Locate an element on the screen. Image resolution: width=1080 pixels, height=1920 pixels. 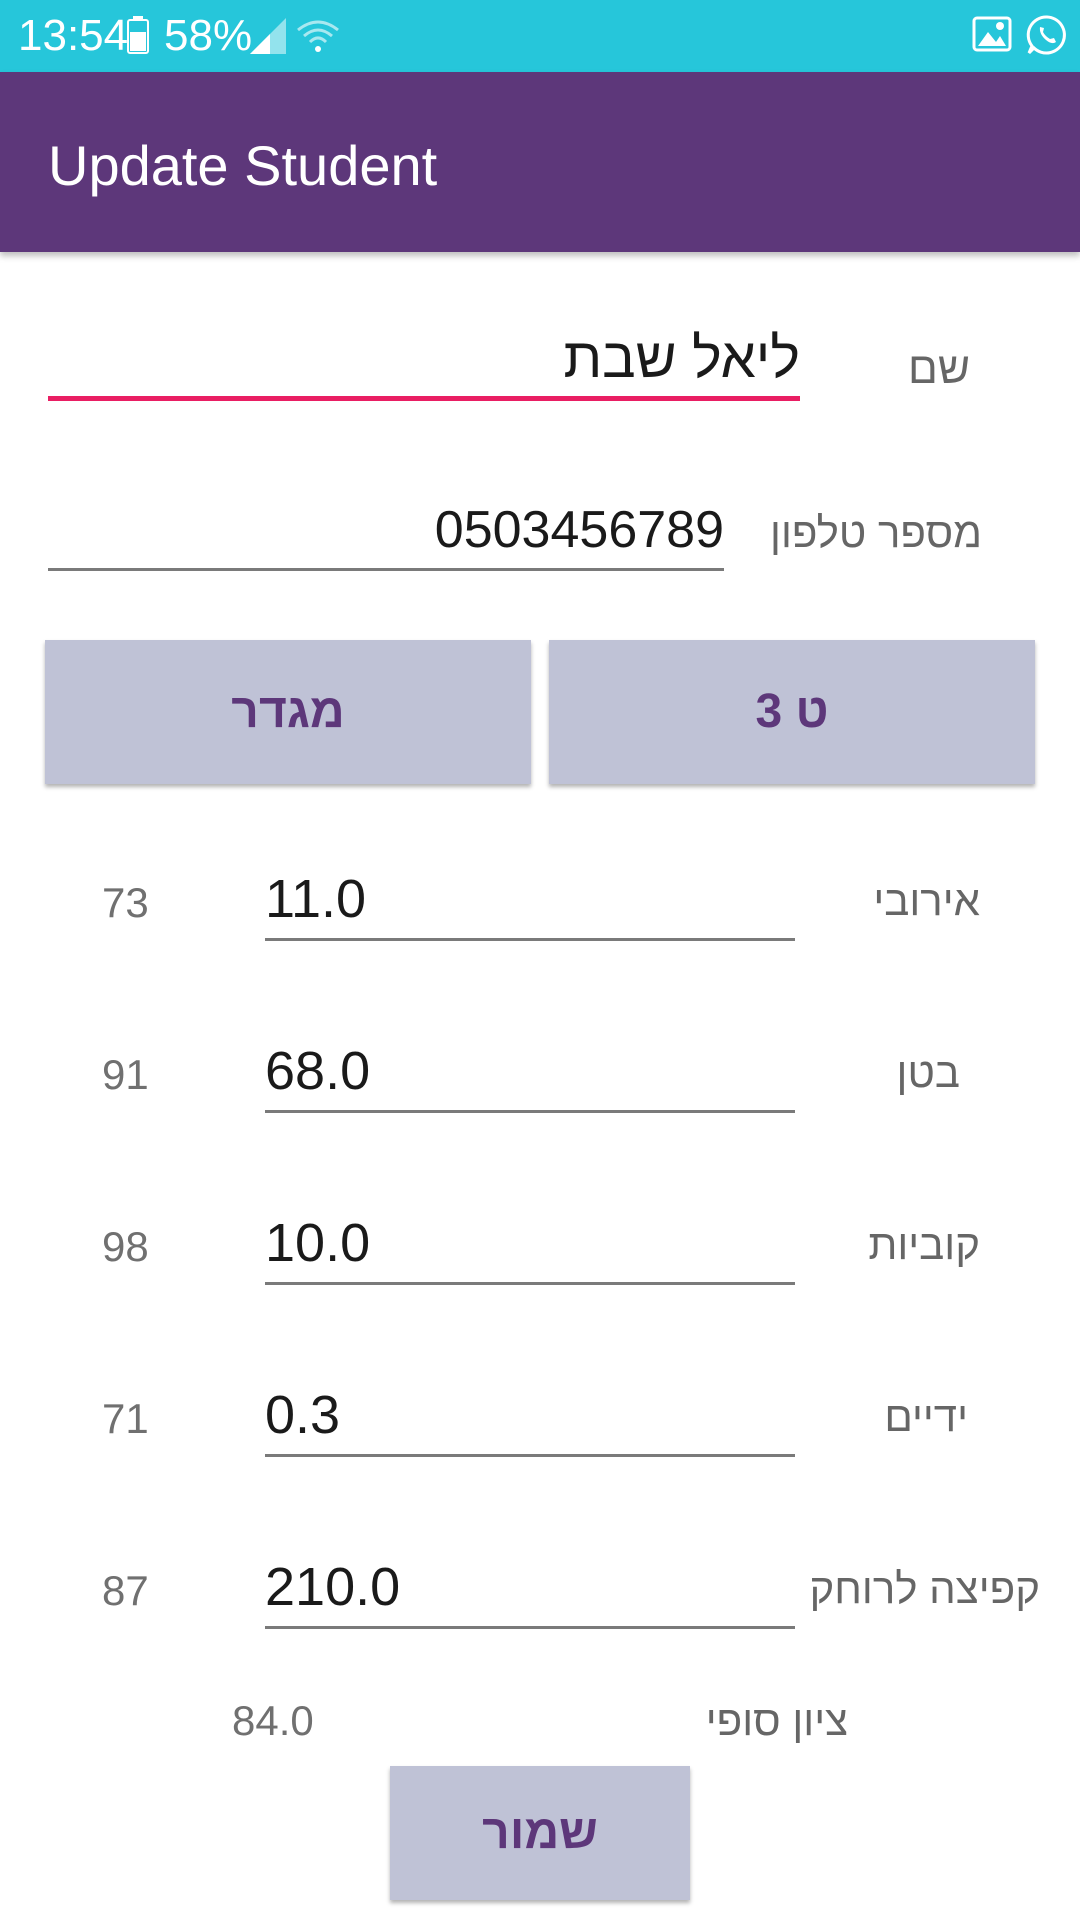
row-underline-abs is located at coordinates (530, 1111).